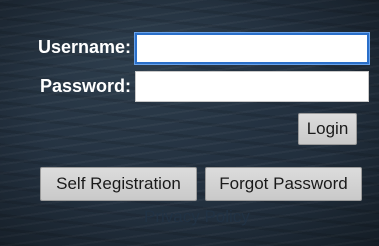 The height and width of the screenshot is (246, 379). I want to click on forgot-password-button: Forgot Password, so click(283, 184).